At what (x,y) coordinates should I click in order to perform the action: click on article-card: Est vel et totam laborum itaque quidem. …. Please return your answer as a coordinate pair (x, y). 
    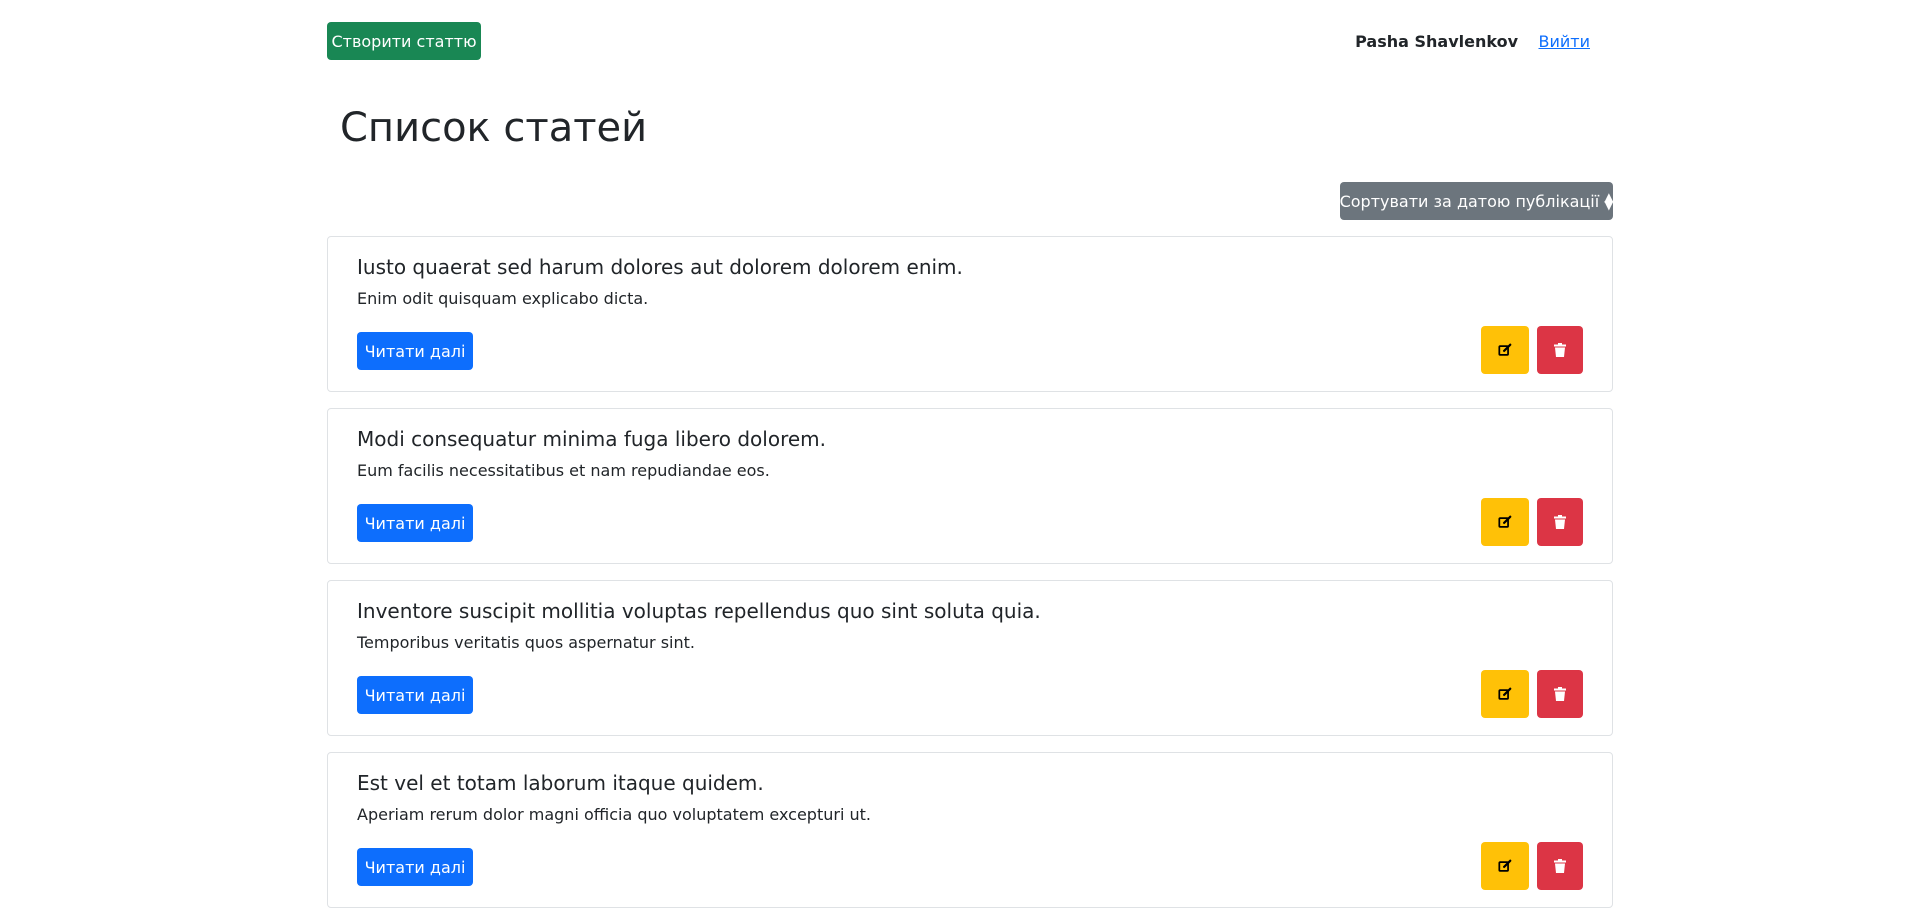
    Looking at the image, I should click on (970, 830).